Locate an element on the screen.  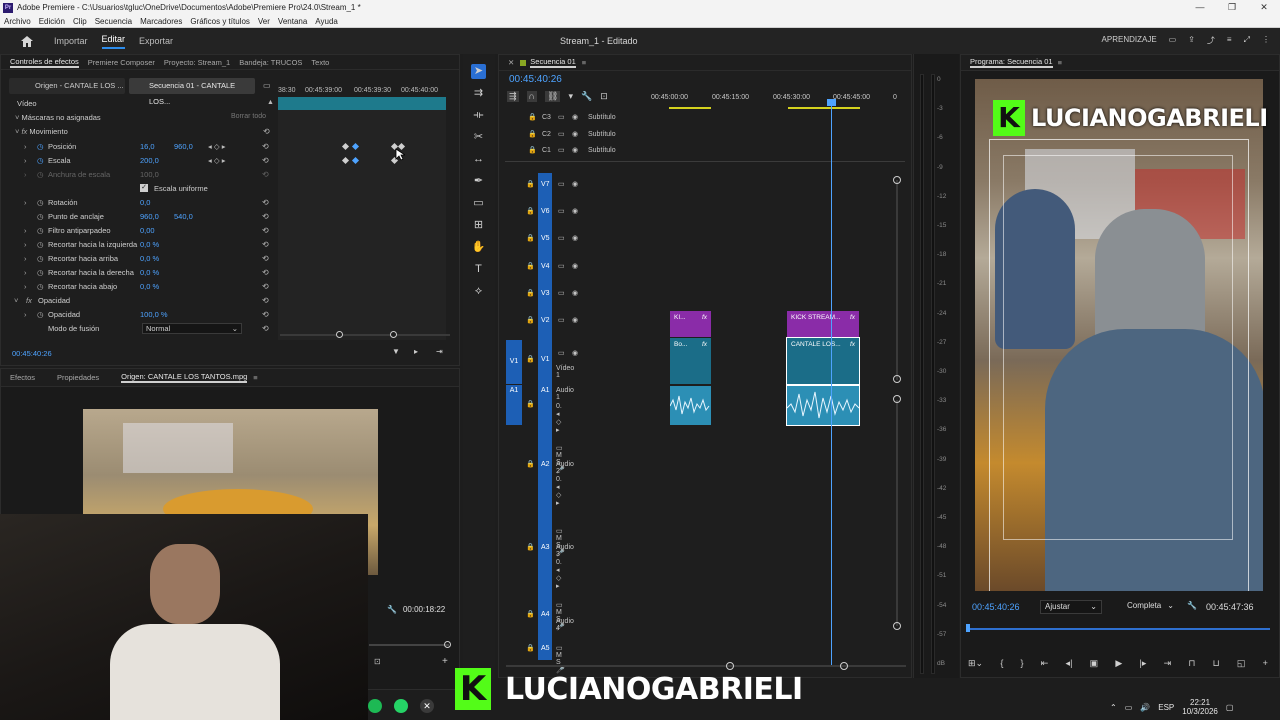
menu-archivo: Archivo is located at coordinates (17, 21).